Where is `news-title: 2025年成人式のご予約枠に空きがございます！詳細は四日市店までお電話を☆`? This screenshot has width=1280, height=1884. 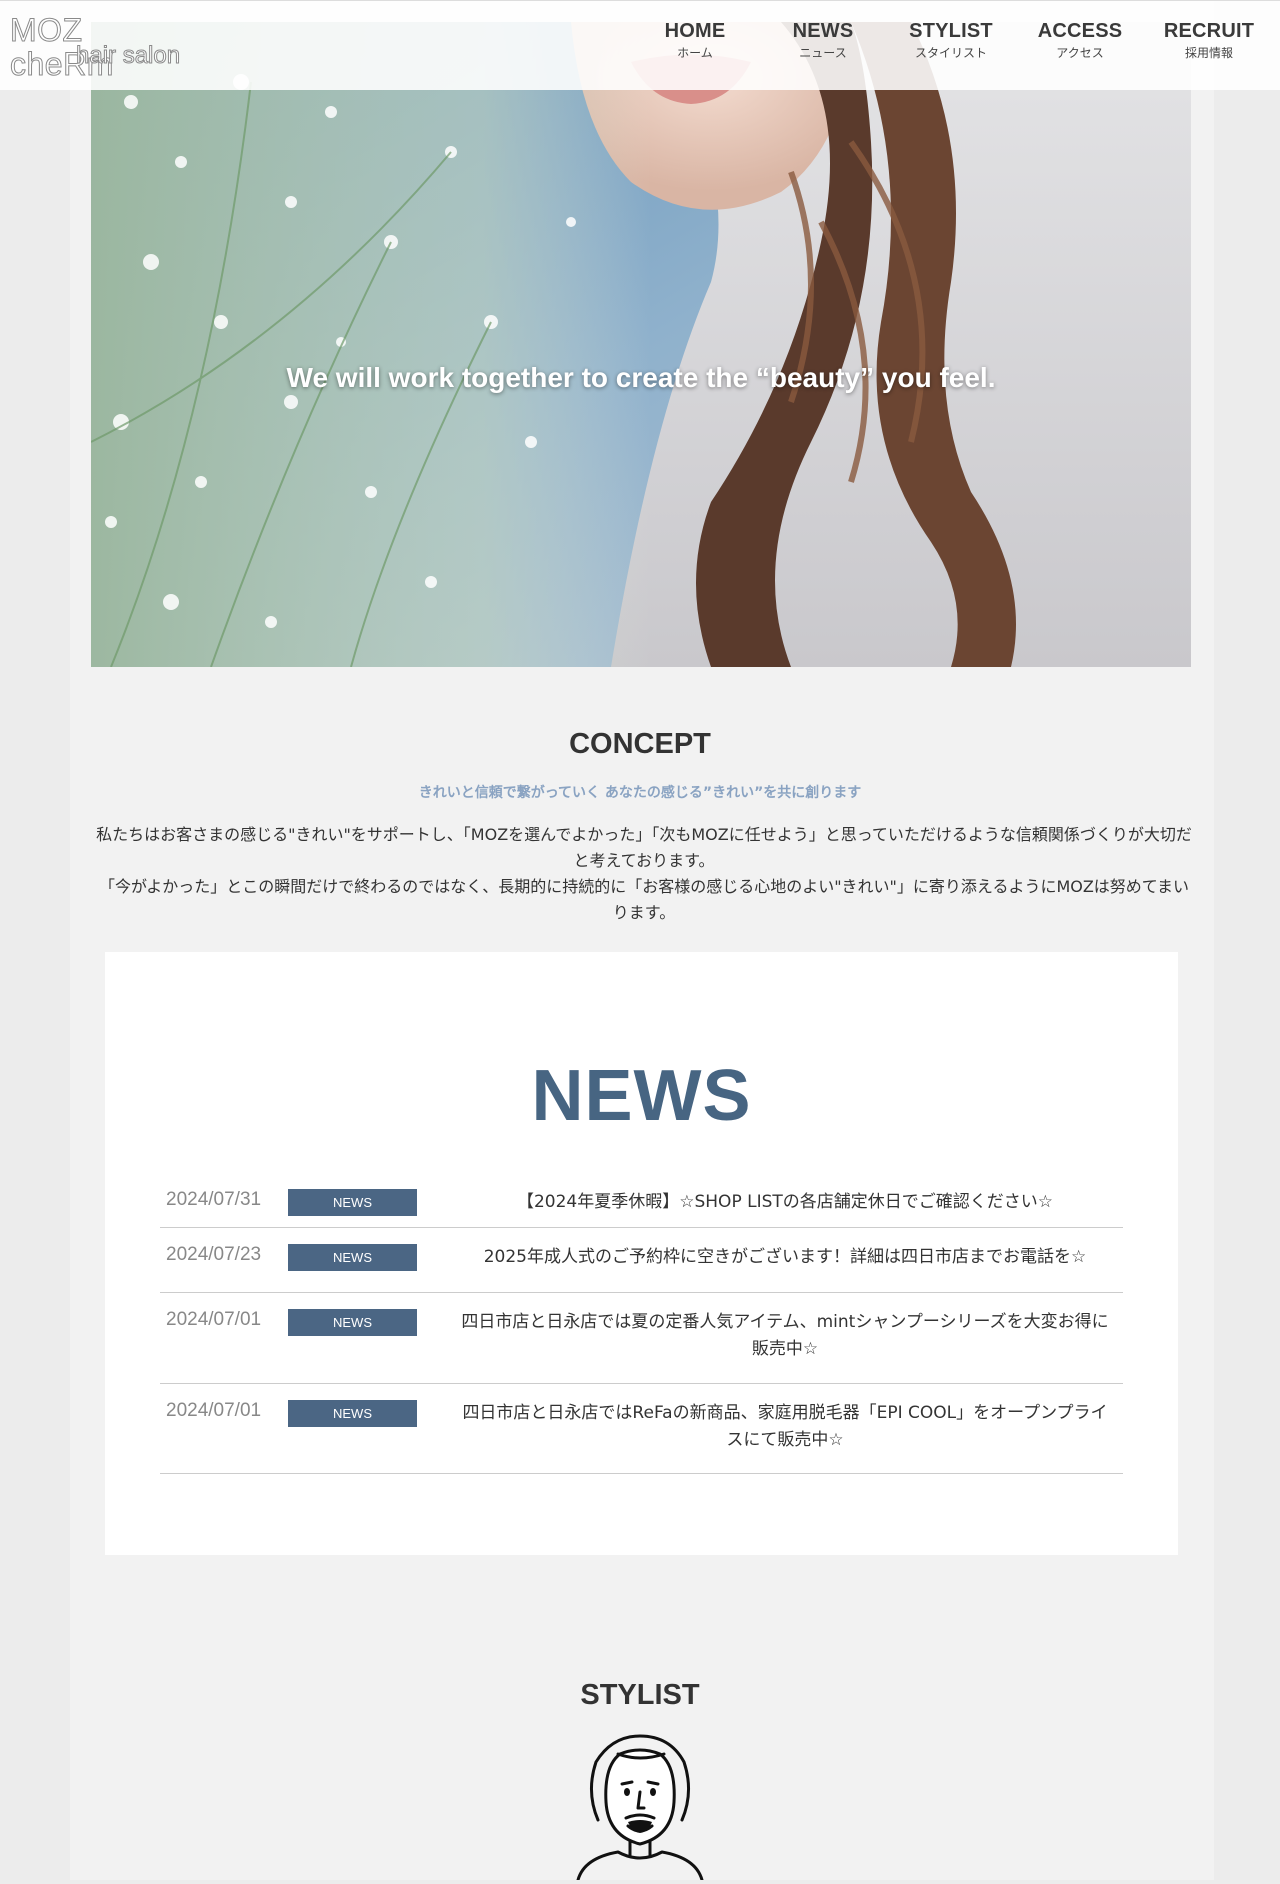 news-title: 2025年成人式のご予約枠に空きがございます！詳細は四日市店までお電話を☆ is located at coordinates (785, 1257).